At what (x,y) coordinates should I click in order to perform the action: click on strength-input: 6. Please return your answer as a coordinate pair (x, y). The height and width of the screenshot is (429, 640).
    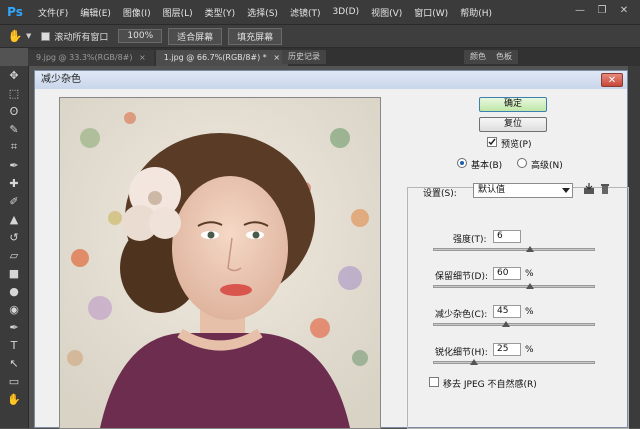
    Looking at the image, I should click on (507, 236).